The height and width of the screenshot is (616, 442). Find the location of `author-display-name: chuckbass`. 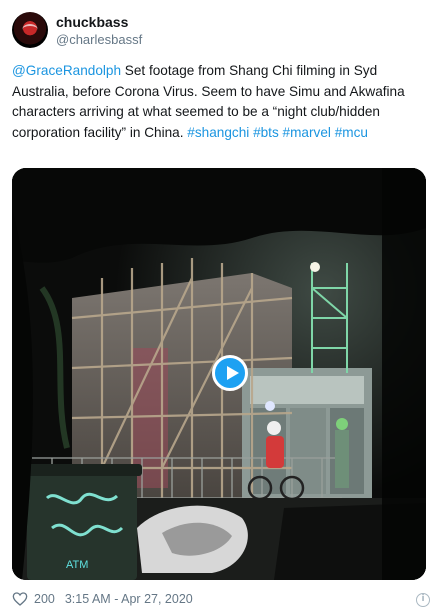

author-display-name: chuckbass is located at coordinates (92, 22).